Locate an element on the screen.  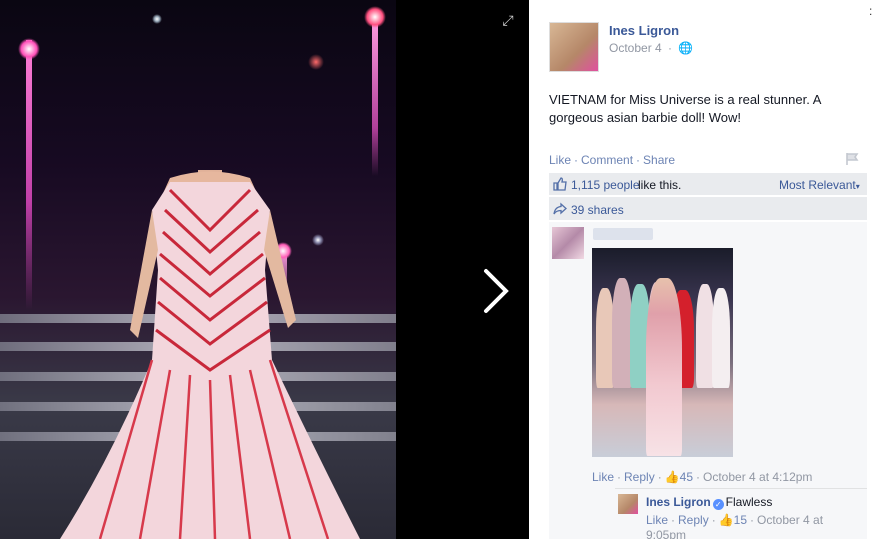
share-icon is located at coordinates (560, 208).